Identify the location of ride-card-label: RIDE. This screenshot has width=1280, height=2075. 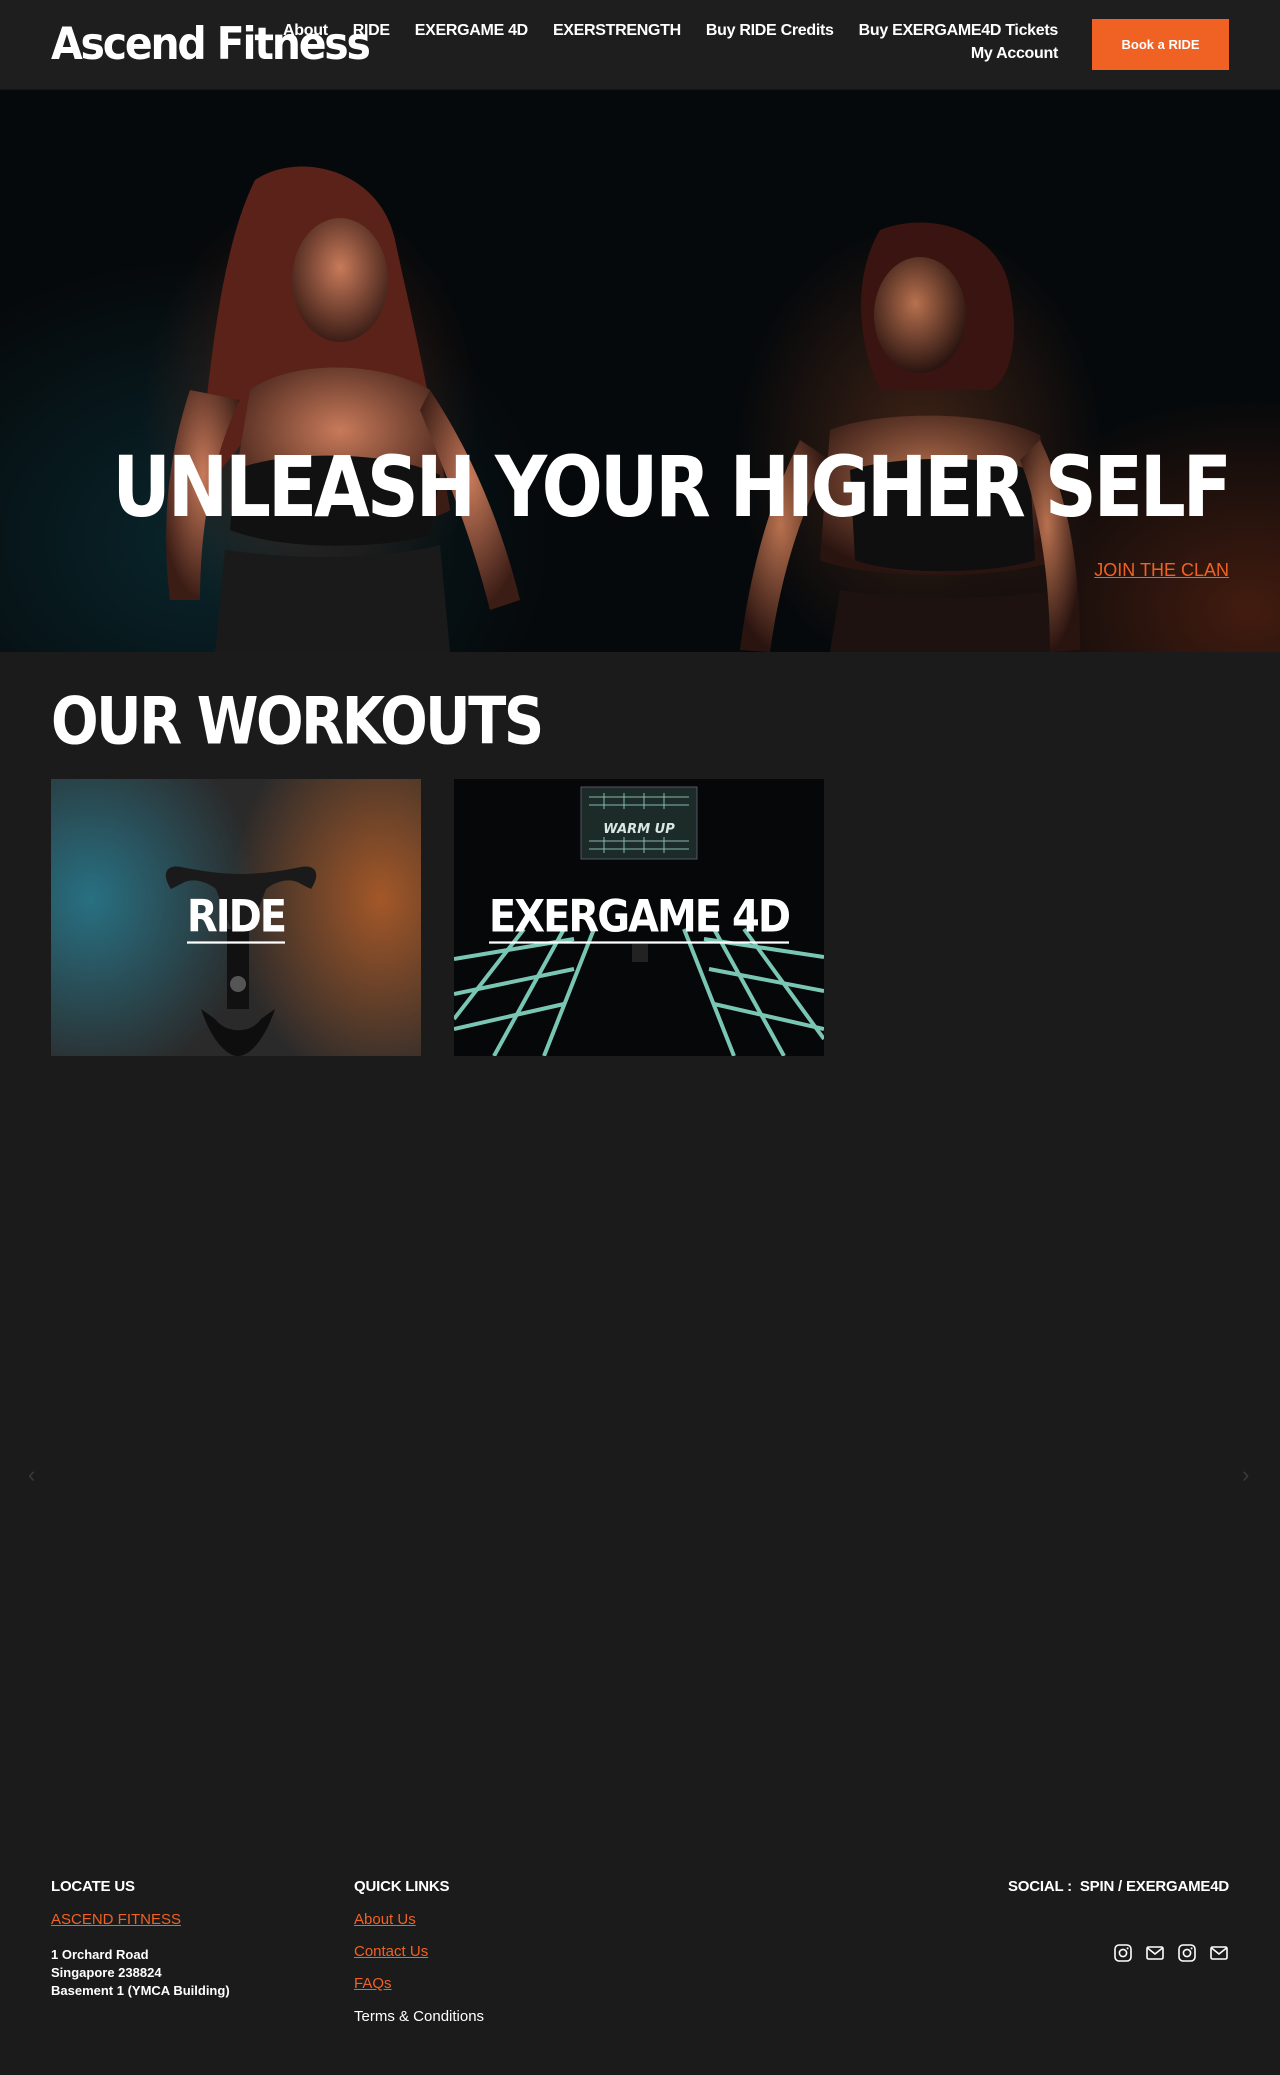
(236, 917).